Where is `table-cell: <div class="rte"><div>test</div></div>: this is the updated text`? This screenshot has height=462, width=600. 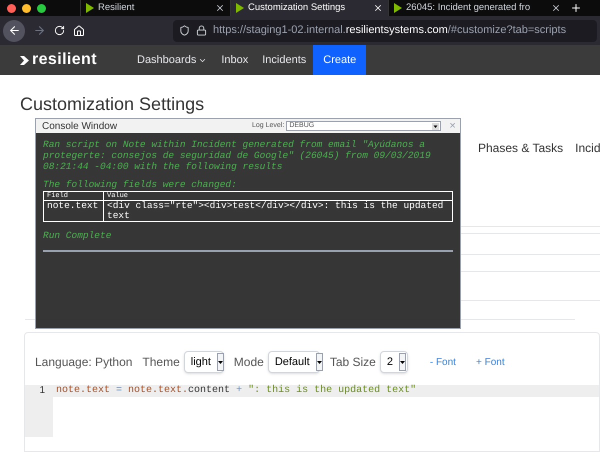
table-cell: <div class="rte"><div>test</div></div>: this is the updated text is located at coordinates (278, 211).